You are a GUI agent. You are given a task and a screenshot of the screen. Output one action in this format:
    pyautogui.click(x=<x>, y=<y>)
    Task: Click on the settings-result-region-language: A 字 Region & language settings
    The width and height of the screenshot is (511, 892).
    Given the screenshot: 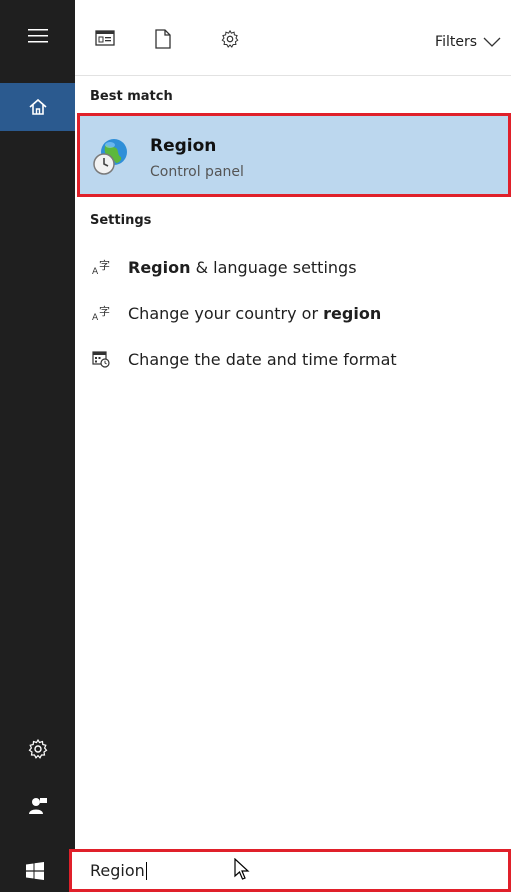 What is the action you would take?
    pyautogui.click(x=295, y=267)
    